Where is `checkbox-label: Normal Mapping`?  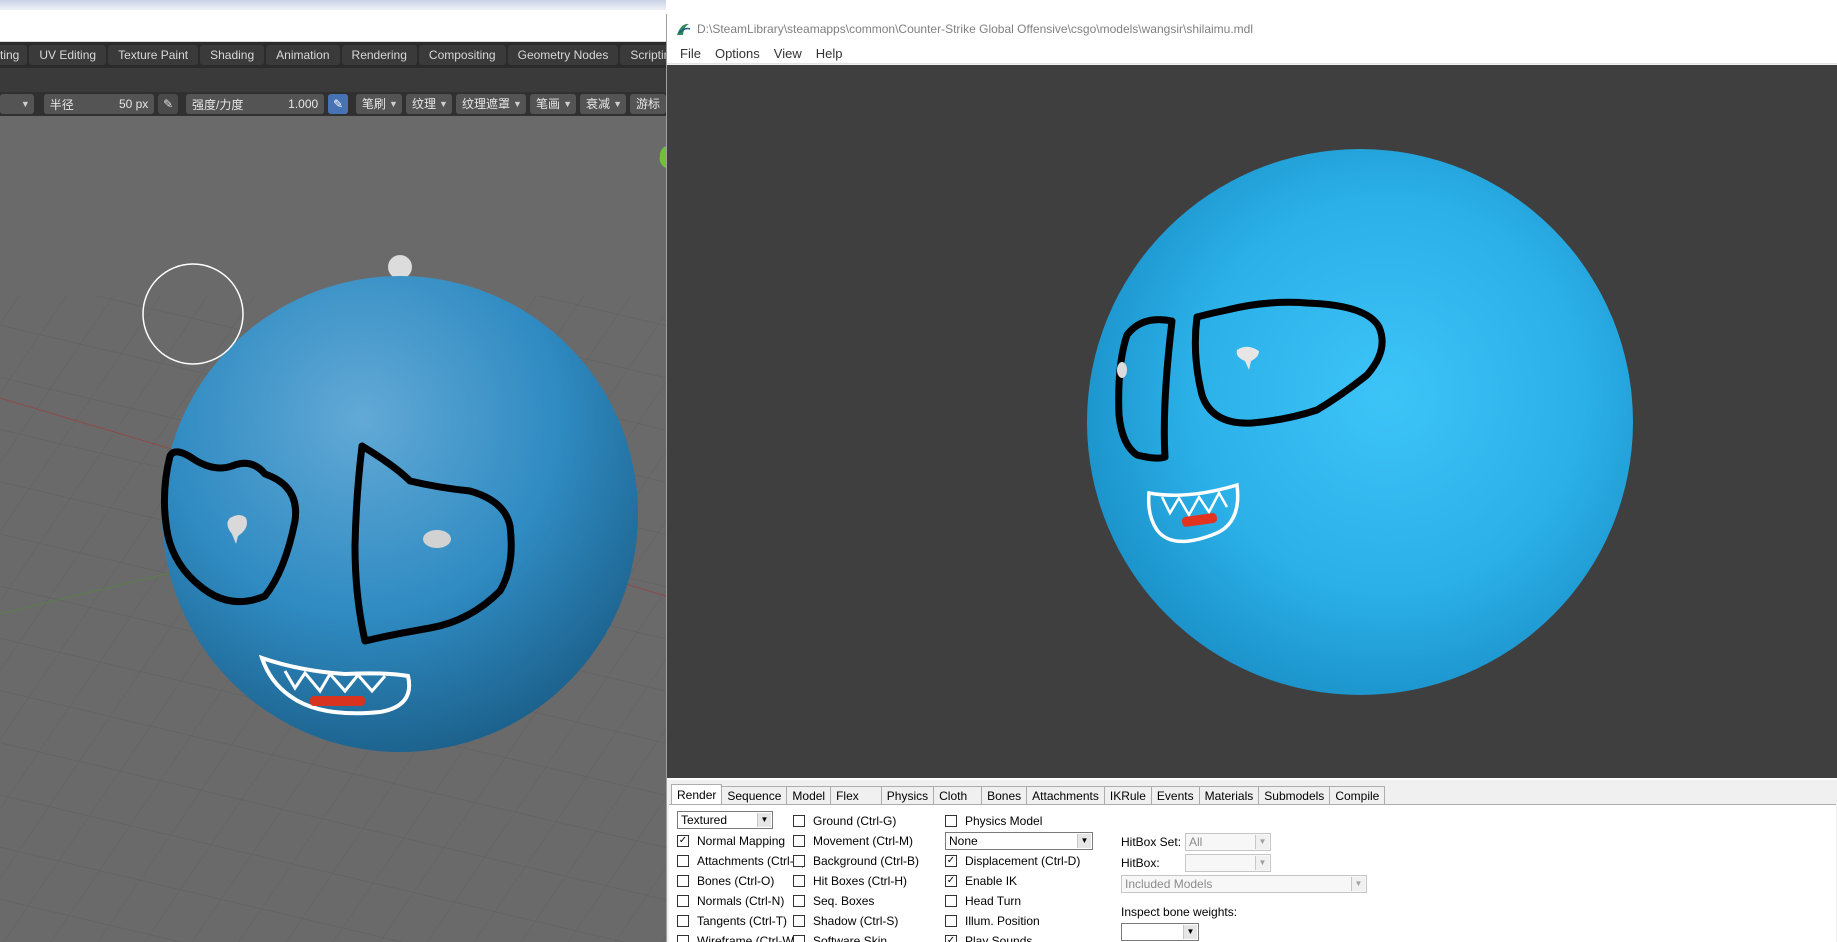
checkbox-label: Normal Mapping is located at coordinates (741, 841).